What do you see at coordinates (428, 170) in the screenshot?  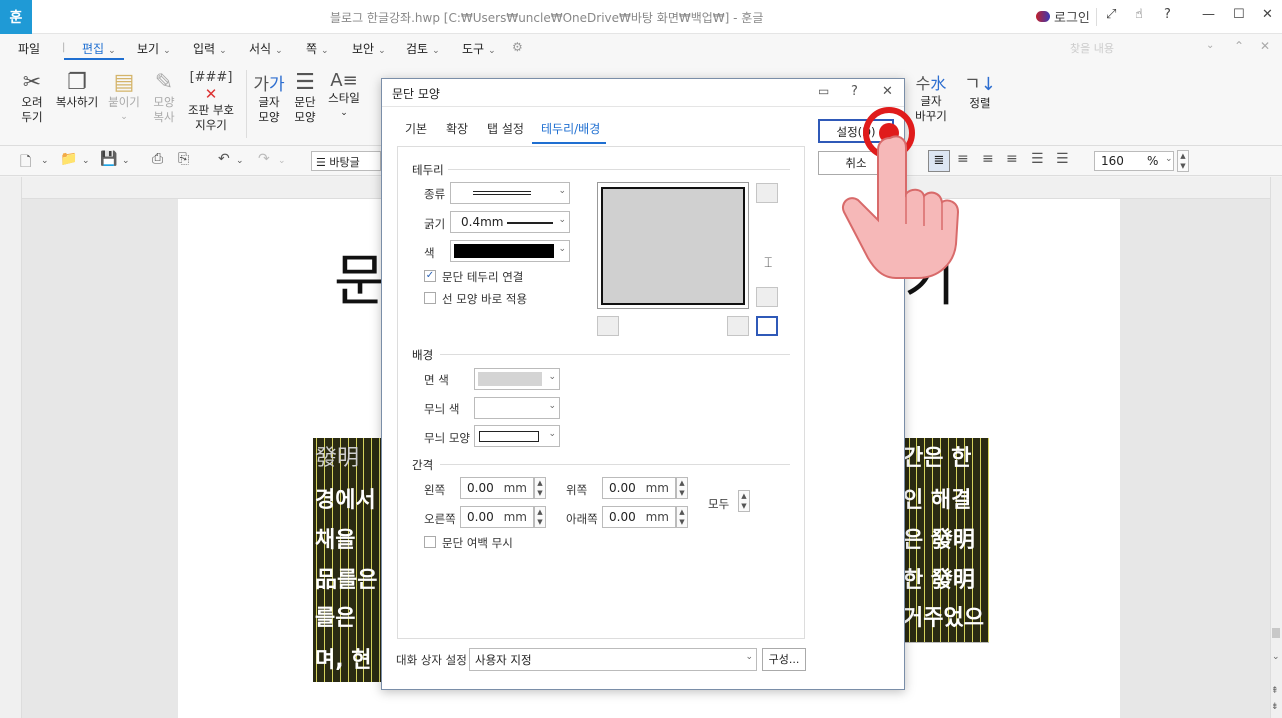 I see `border-section-title: 테두리` at bounding box center [428, 170].